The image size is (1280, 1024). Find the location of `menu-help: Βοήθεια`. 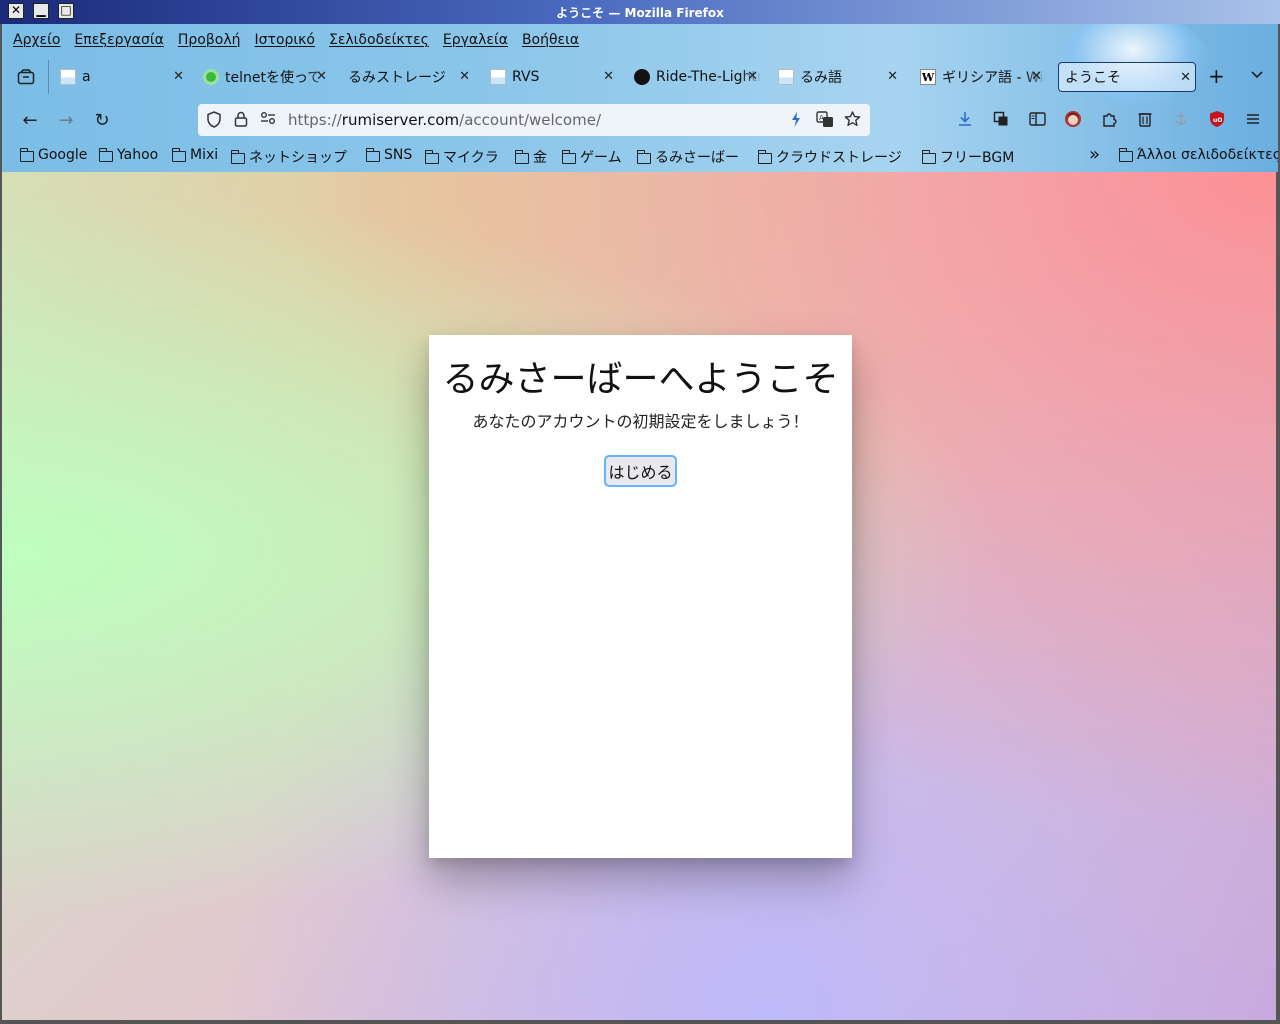

menu-help: Βοήθεια is located at coordinates (550, 41).